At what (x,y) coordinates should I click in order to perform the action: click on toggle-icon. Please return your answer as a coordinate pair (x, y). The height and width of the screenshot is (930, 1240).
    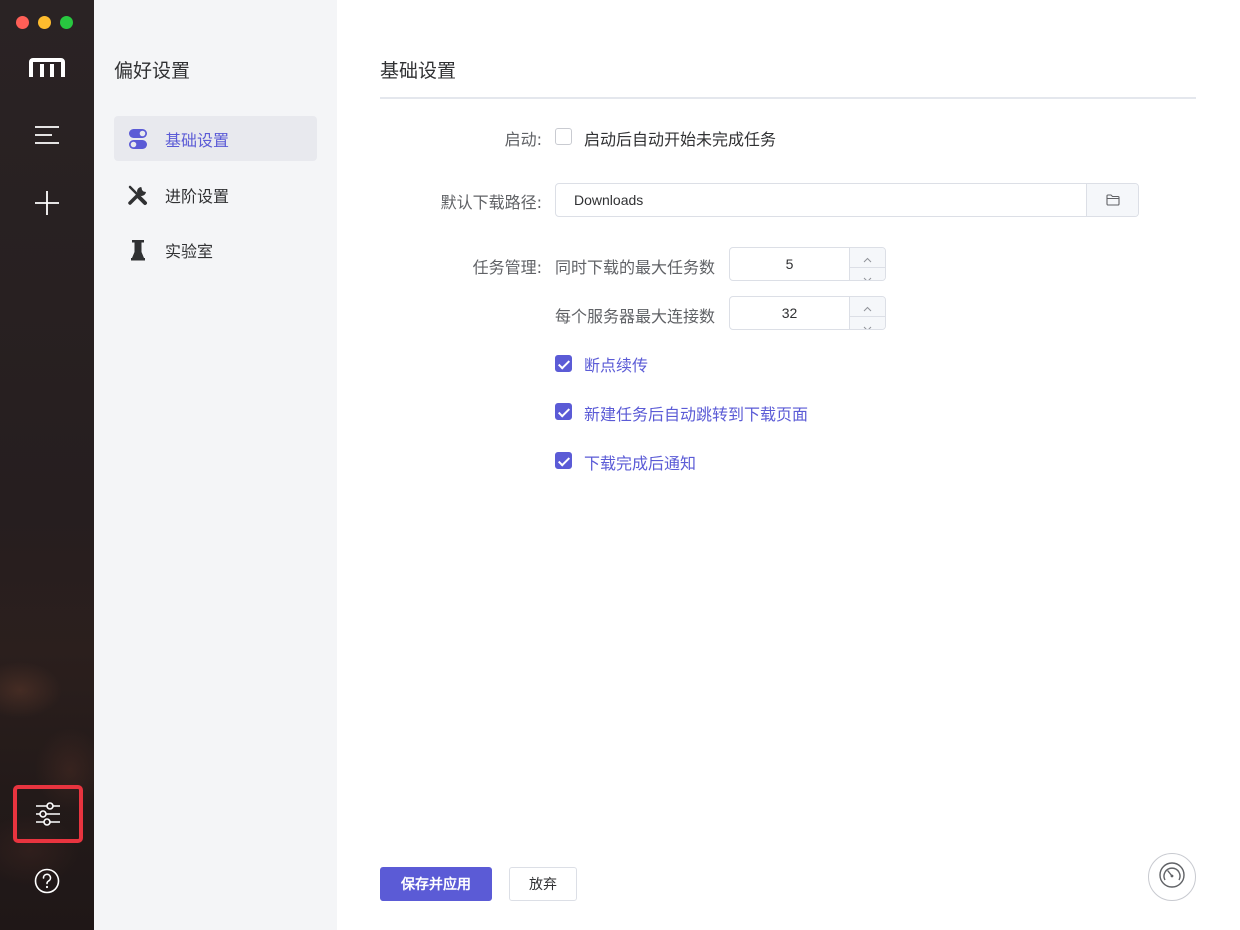
    Looking at the image, I should click on (138, 139).